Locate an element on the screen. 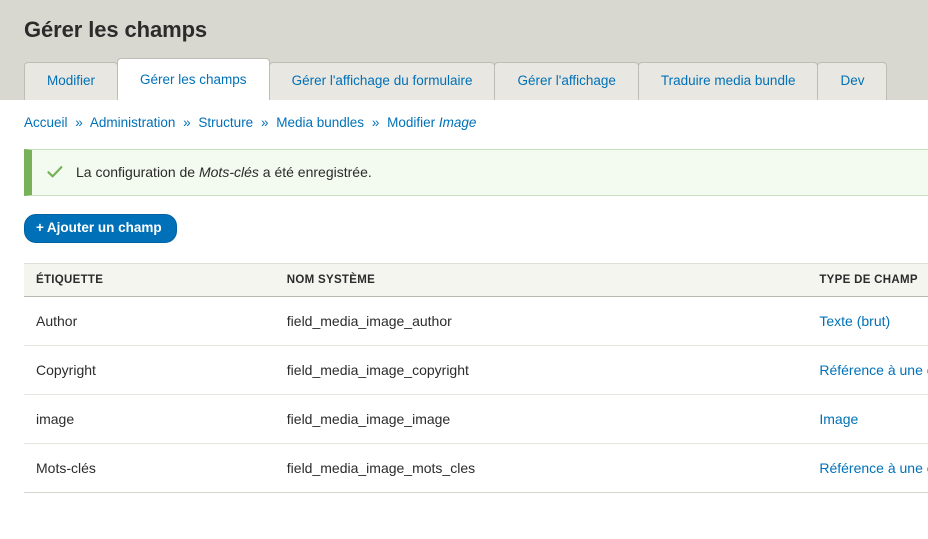 This screenshot has height=539, width=928. cell-field-type: Texte (brut) is located at coordinates (873, 321).